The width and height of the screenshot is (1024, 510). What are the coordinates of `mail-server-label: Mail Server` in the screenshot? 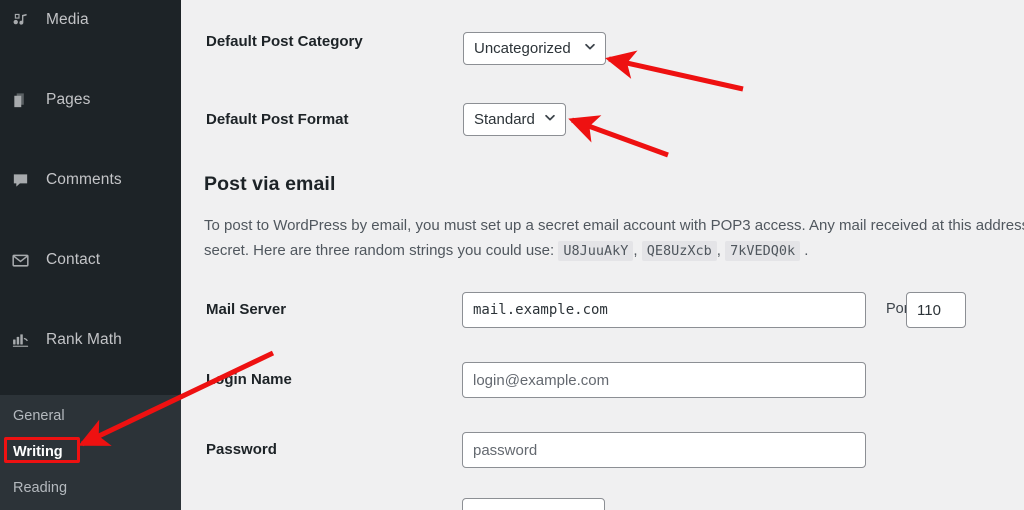 It's located at (246, 309).